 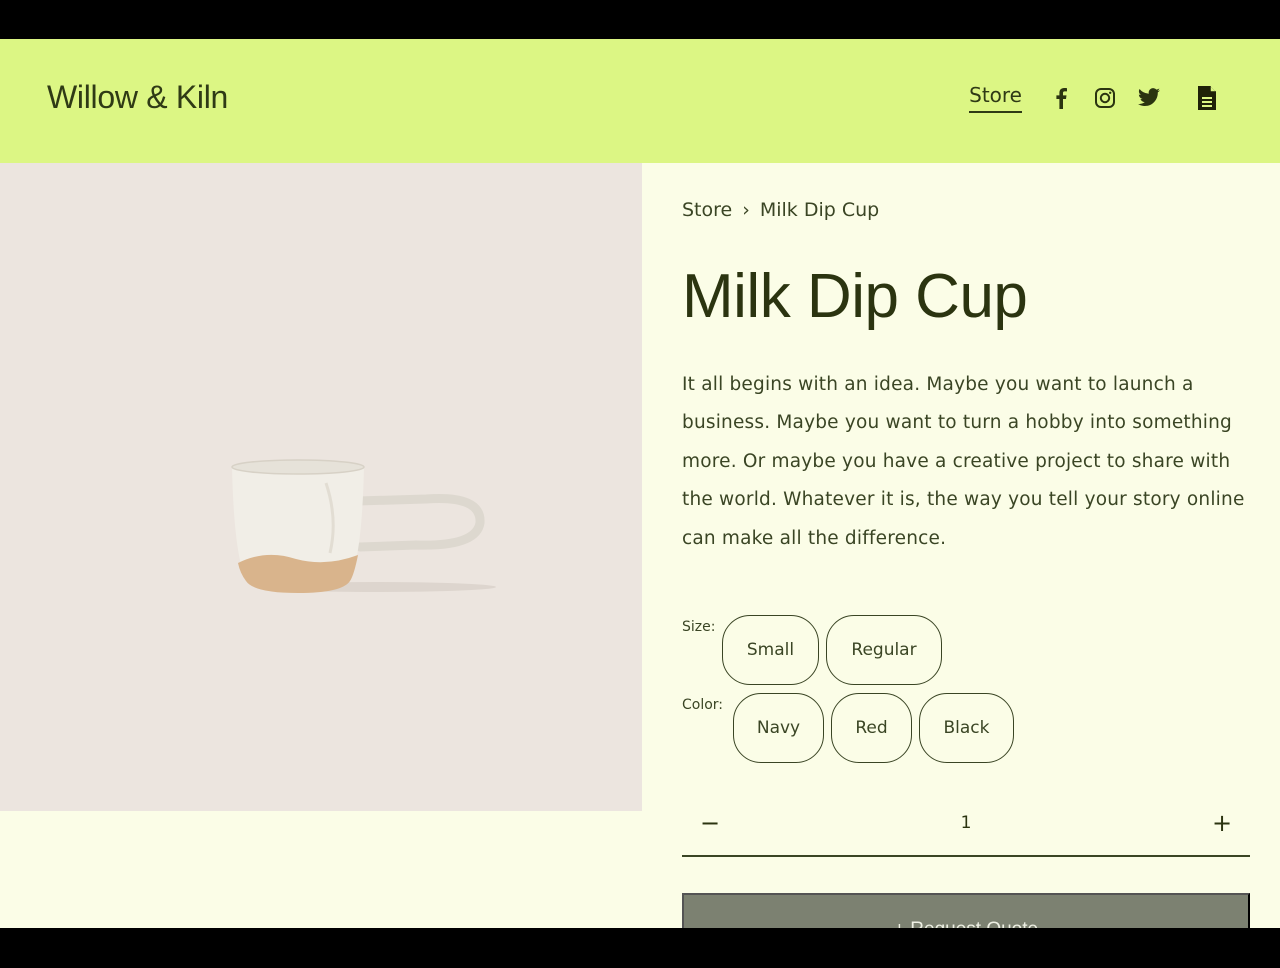 What do you see at coordinates (640, 948) in the screenshot?
I see `bottom-letterbox` at bounding box center [640, 948].